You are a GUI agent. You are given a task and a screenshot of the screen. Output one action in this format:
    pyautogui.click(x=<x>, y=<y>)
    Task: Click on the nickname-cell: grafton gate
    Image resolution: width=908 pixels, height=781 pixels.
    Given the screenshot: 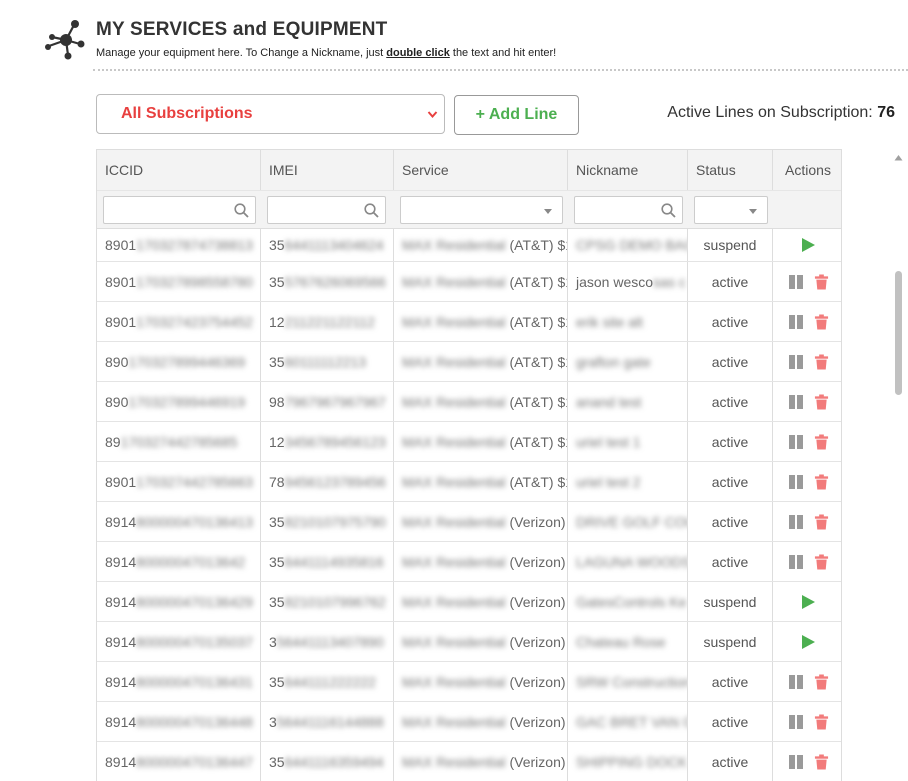 What is the action you would take?
    pyautogui.click(x=628, y=361)
    